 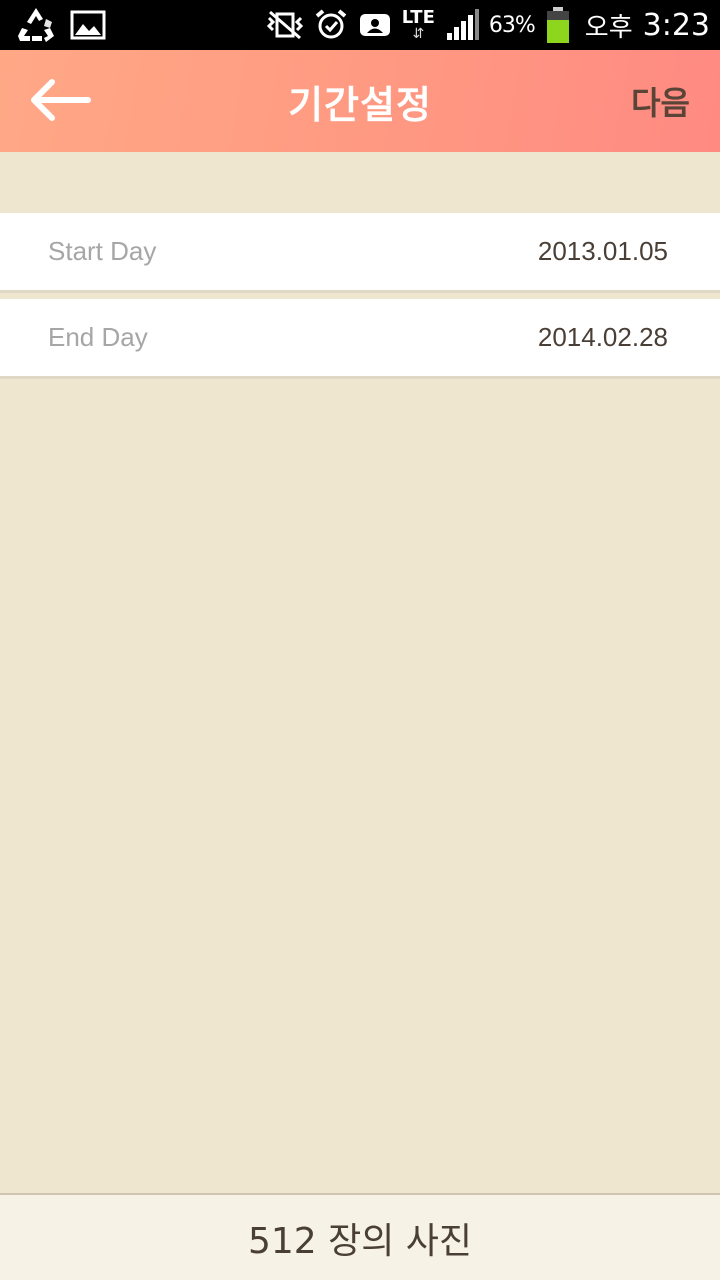 I want to click on end-day-row: End Day 2014.02.28, so click(x=360, y=339).